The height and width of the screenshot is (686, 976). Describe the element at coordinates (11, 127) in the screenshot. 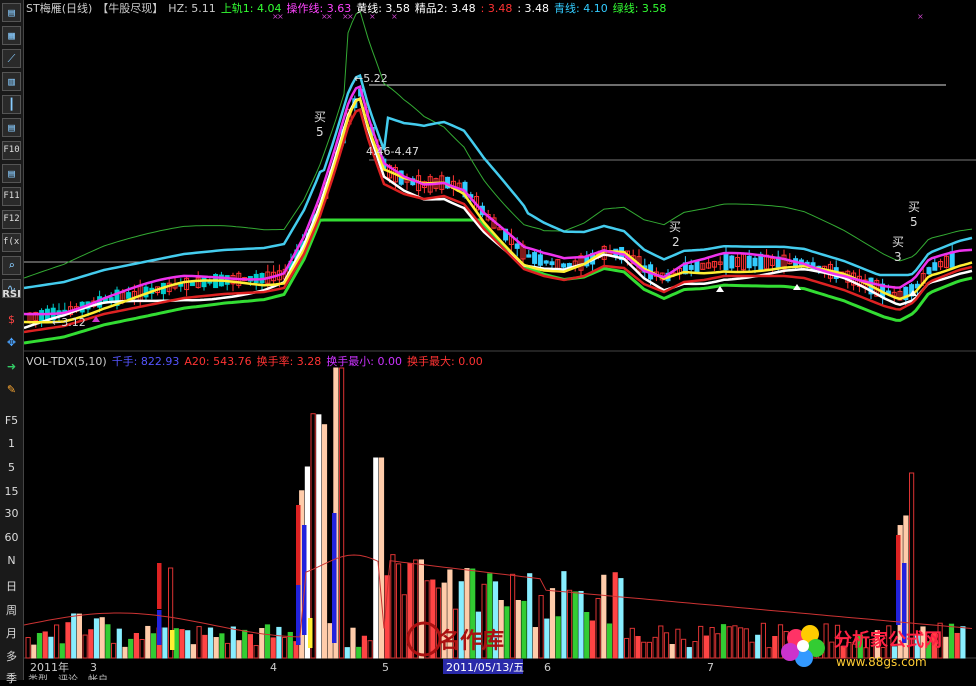

I see `list-icon: ▤` at that location.